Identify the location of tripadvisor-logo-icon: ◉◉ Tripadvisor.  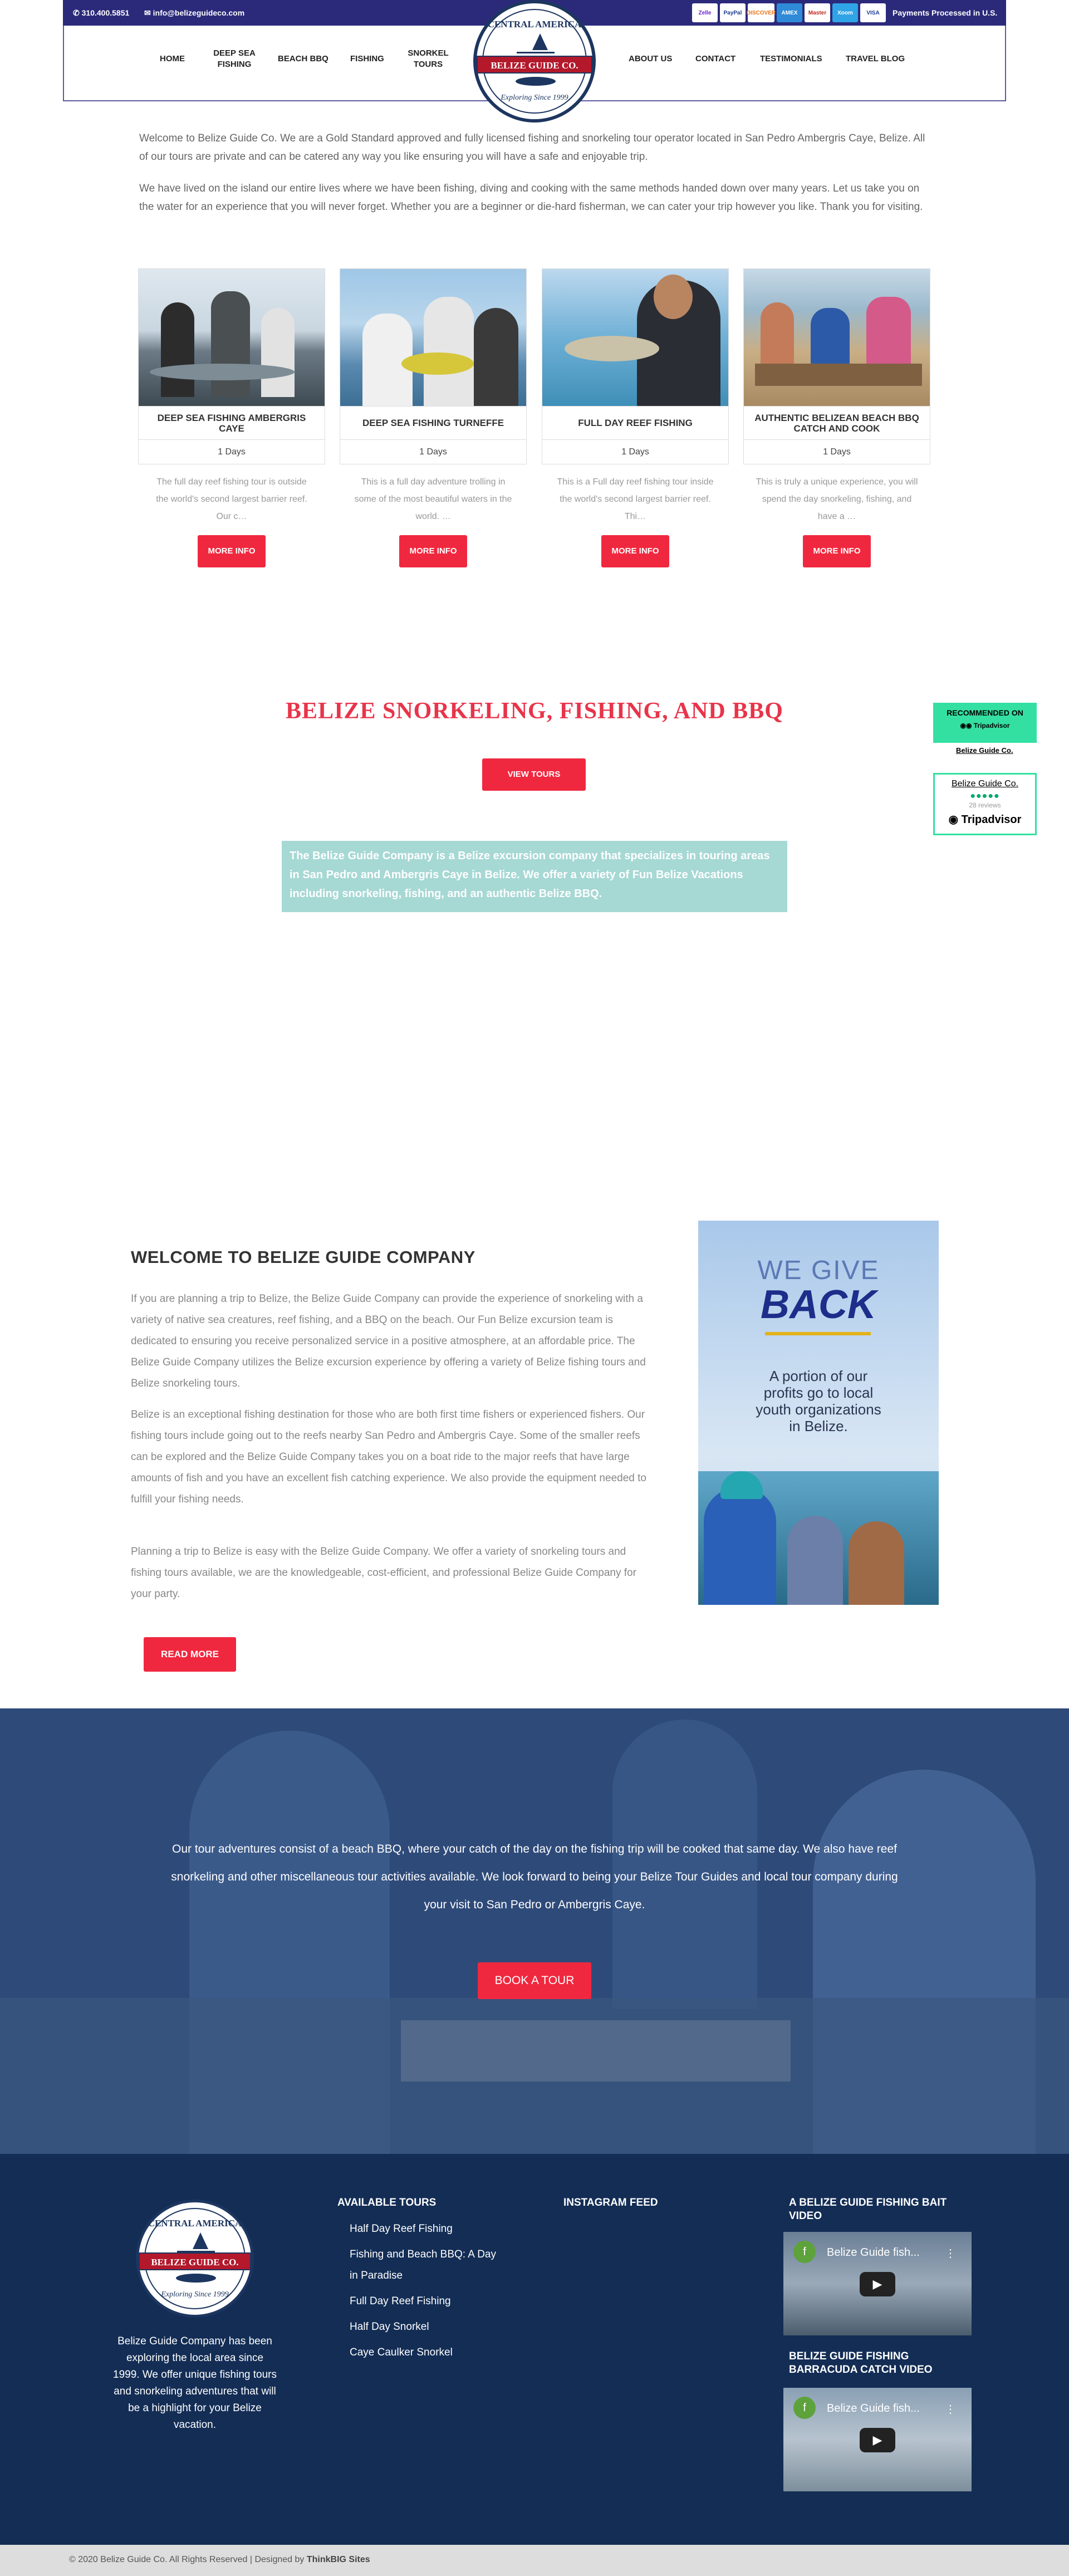
(985, 725).